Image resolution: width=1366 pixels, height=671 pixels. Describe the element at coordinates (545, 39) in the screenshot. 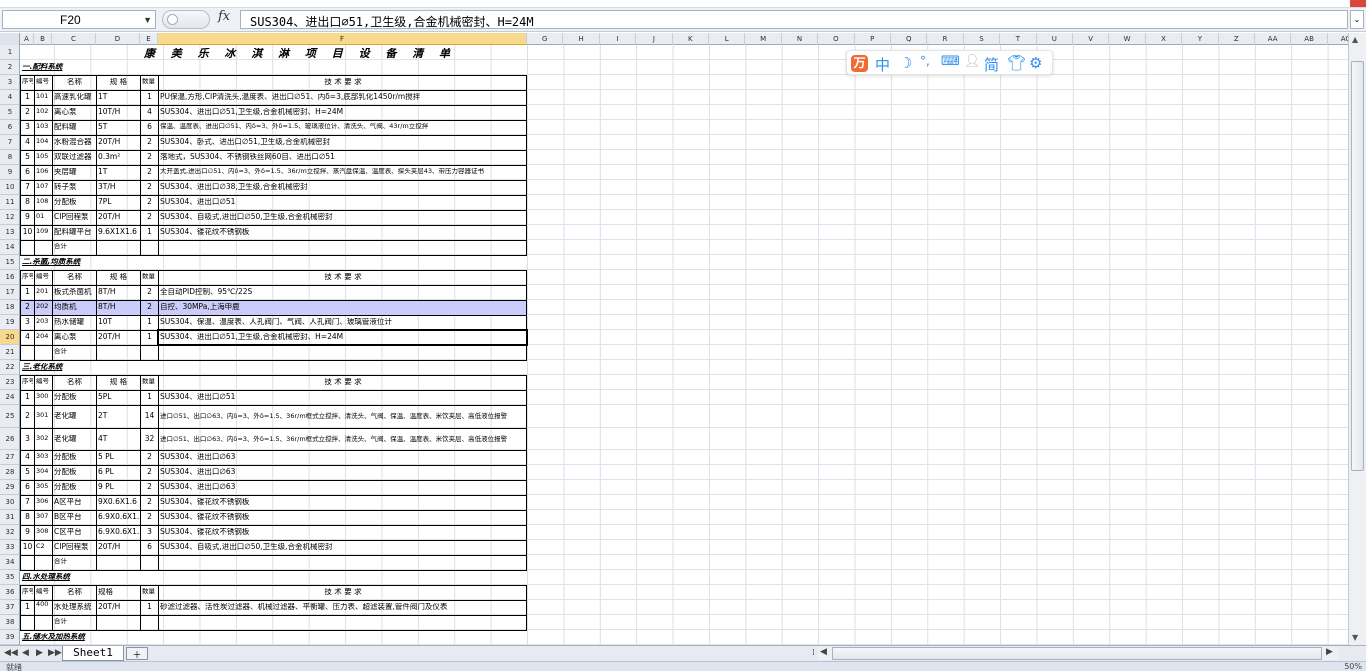

I see `column-header-g: G` at that location.